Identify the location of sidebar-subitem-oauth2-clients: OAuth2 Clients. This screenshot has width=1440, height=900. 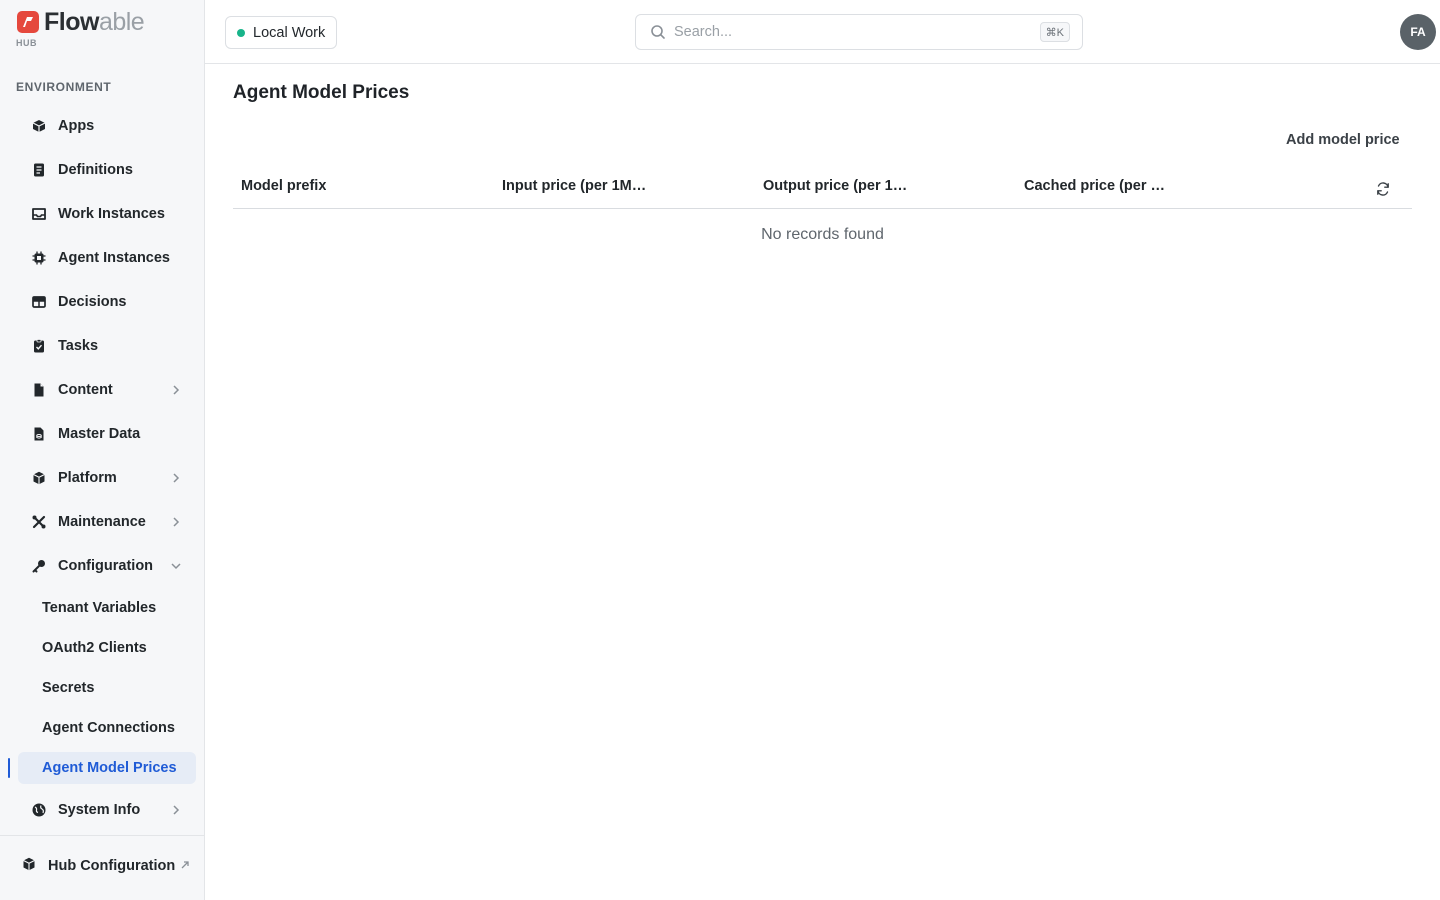
(107, 648).